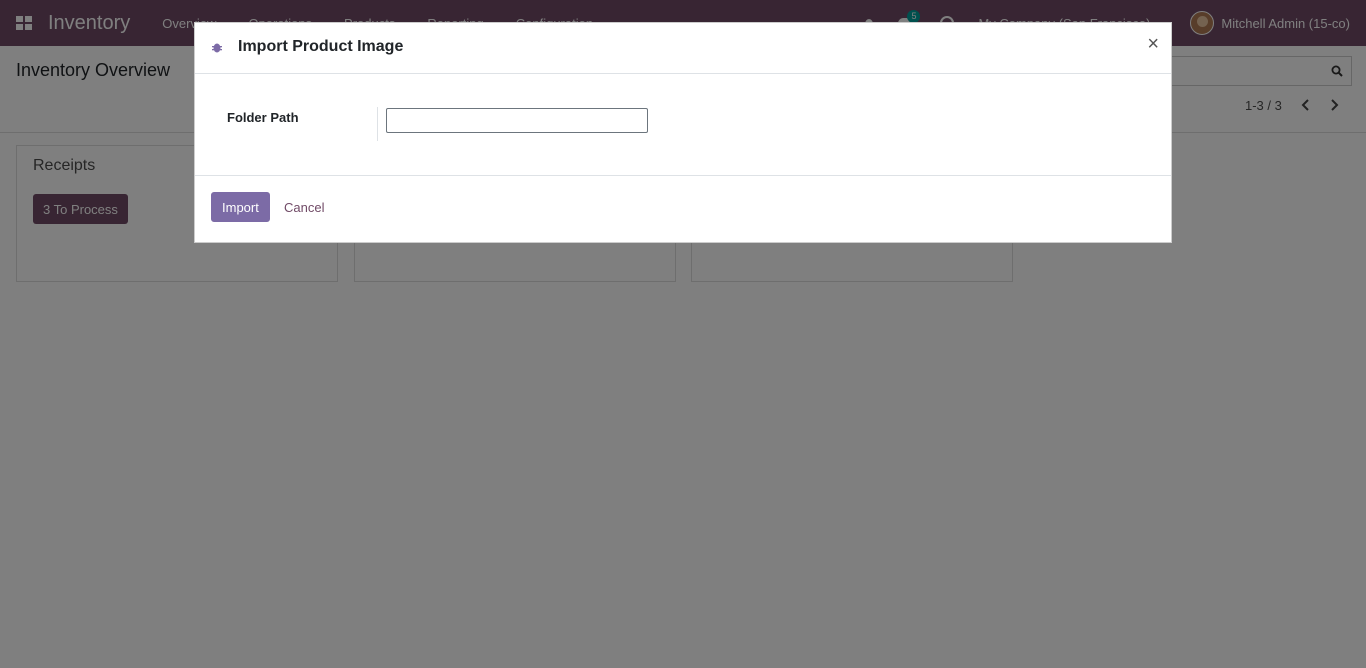 Image resolution: width=1366 pixels, height=668 pixels. What do you see at coordinates (321, 46) in the screenshot?
I see `modal-title: Import Product Image` at bounding box center [321, 46].